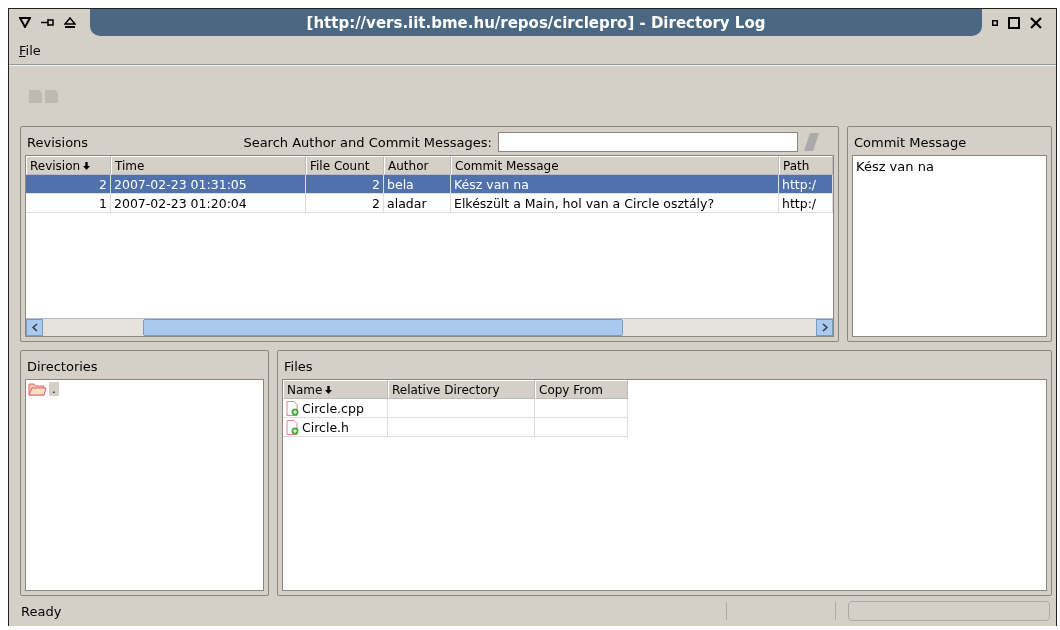 This screenshot has height=630, width=1060. I want to click on column-header: Name, so click(335, 389).